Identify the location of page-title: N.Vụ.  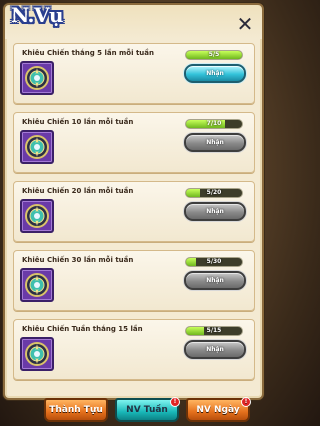
(37, 15).